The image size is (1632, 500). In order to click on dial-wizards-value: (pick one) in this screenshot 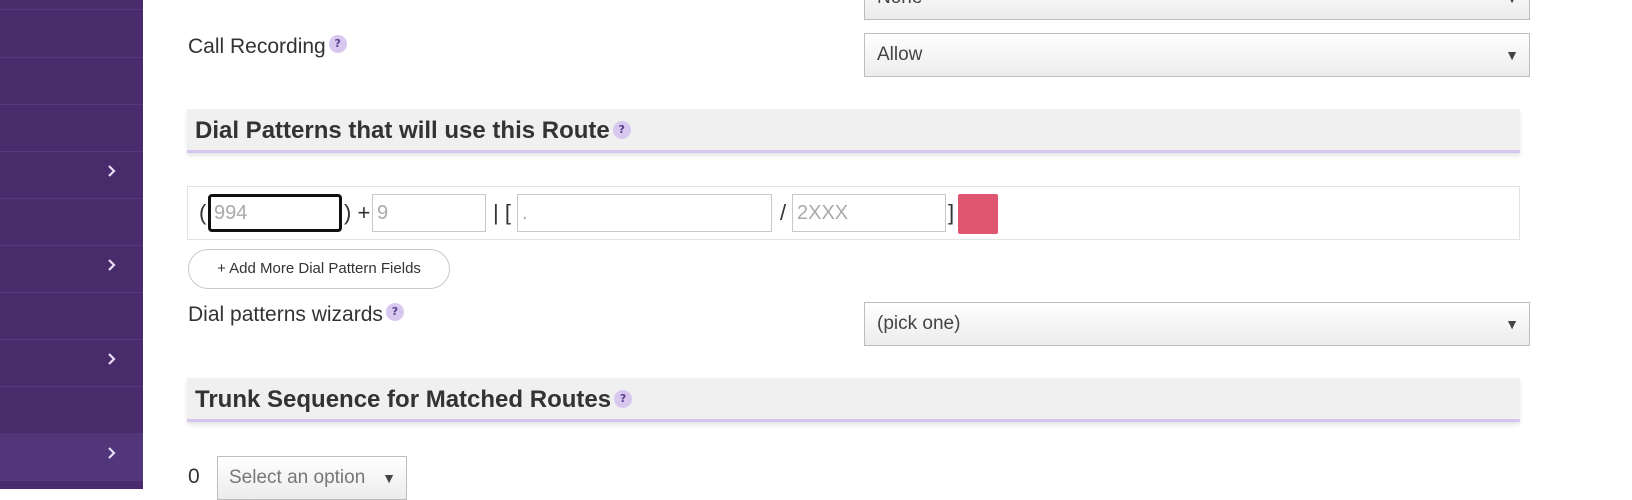, I will do `click(919, 323)`.